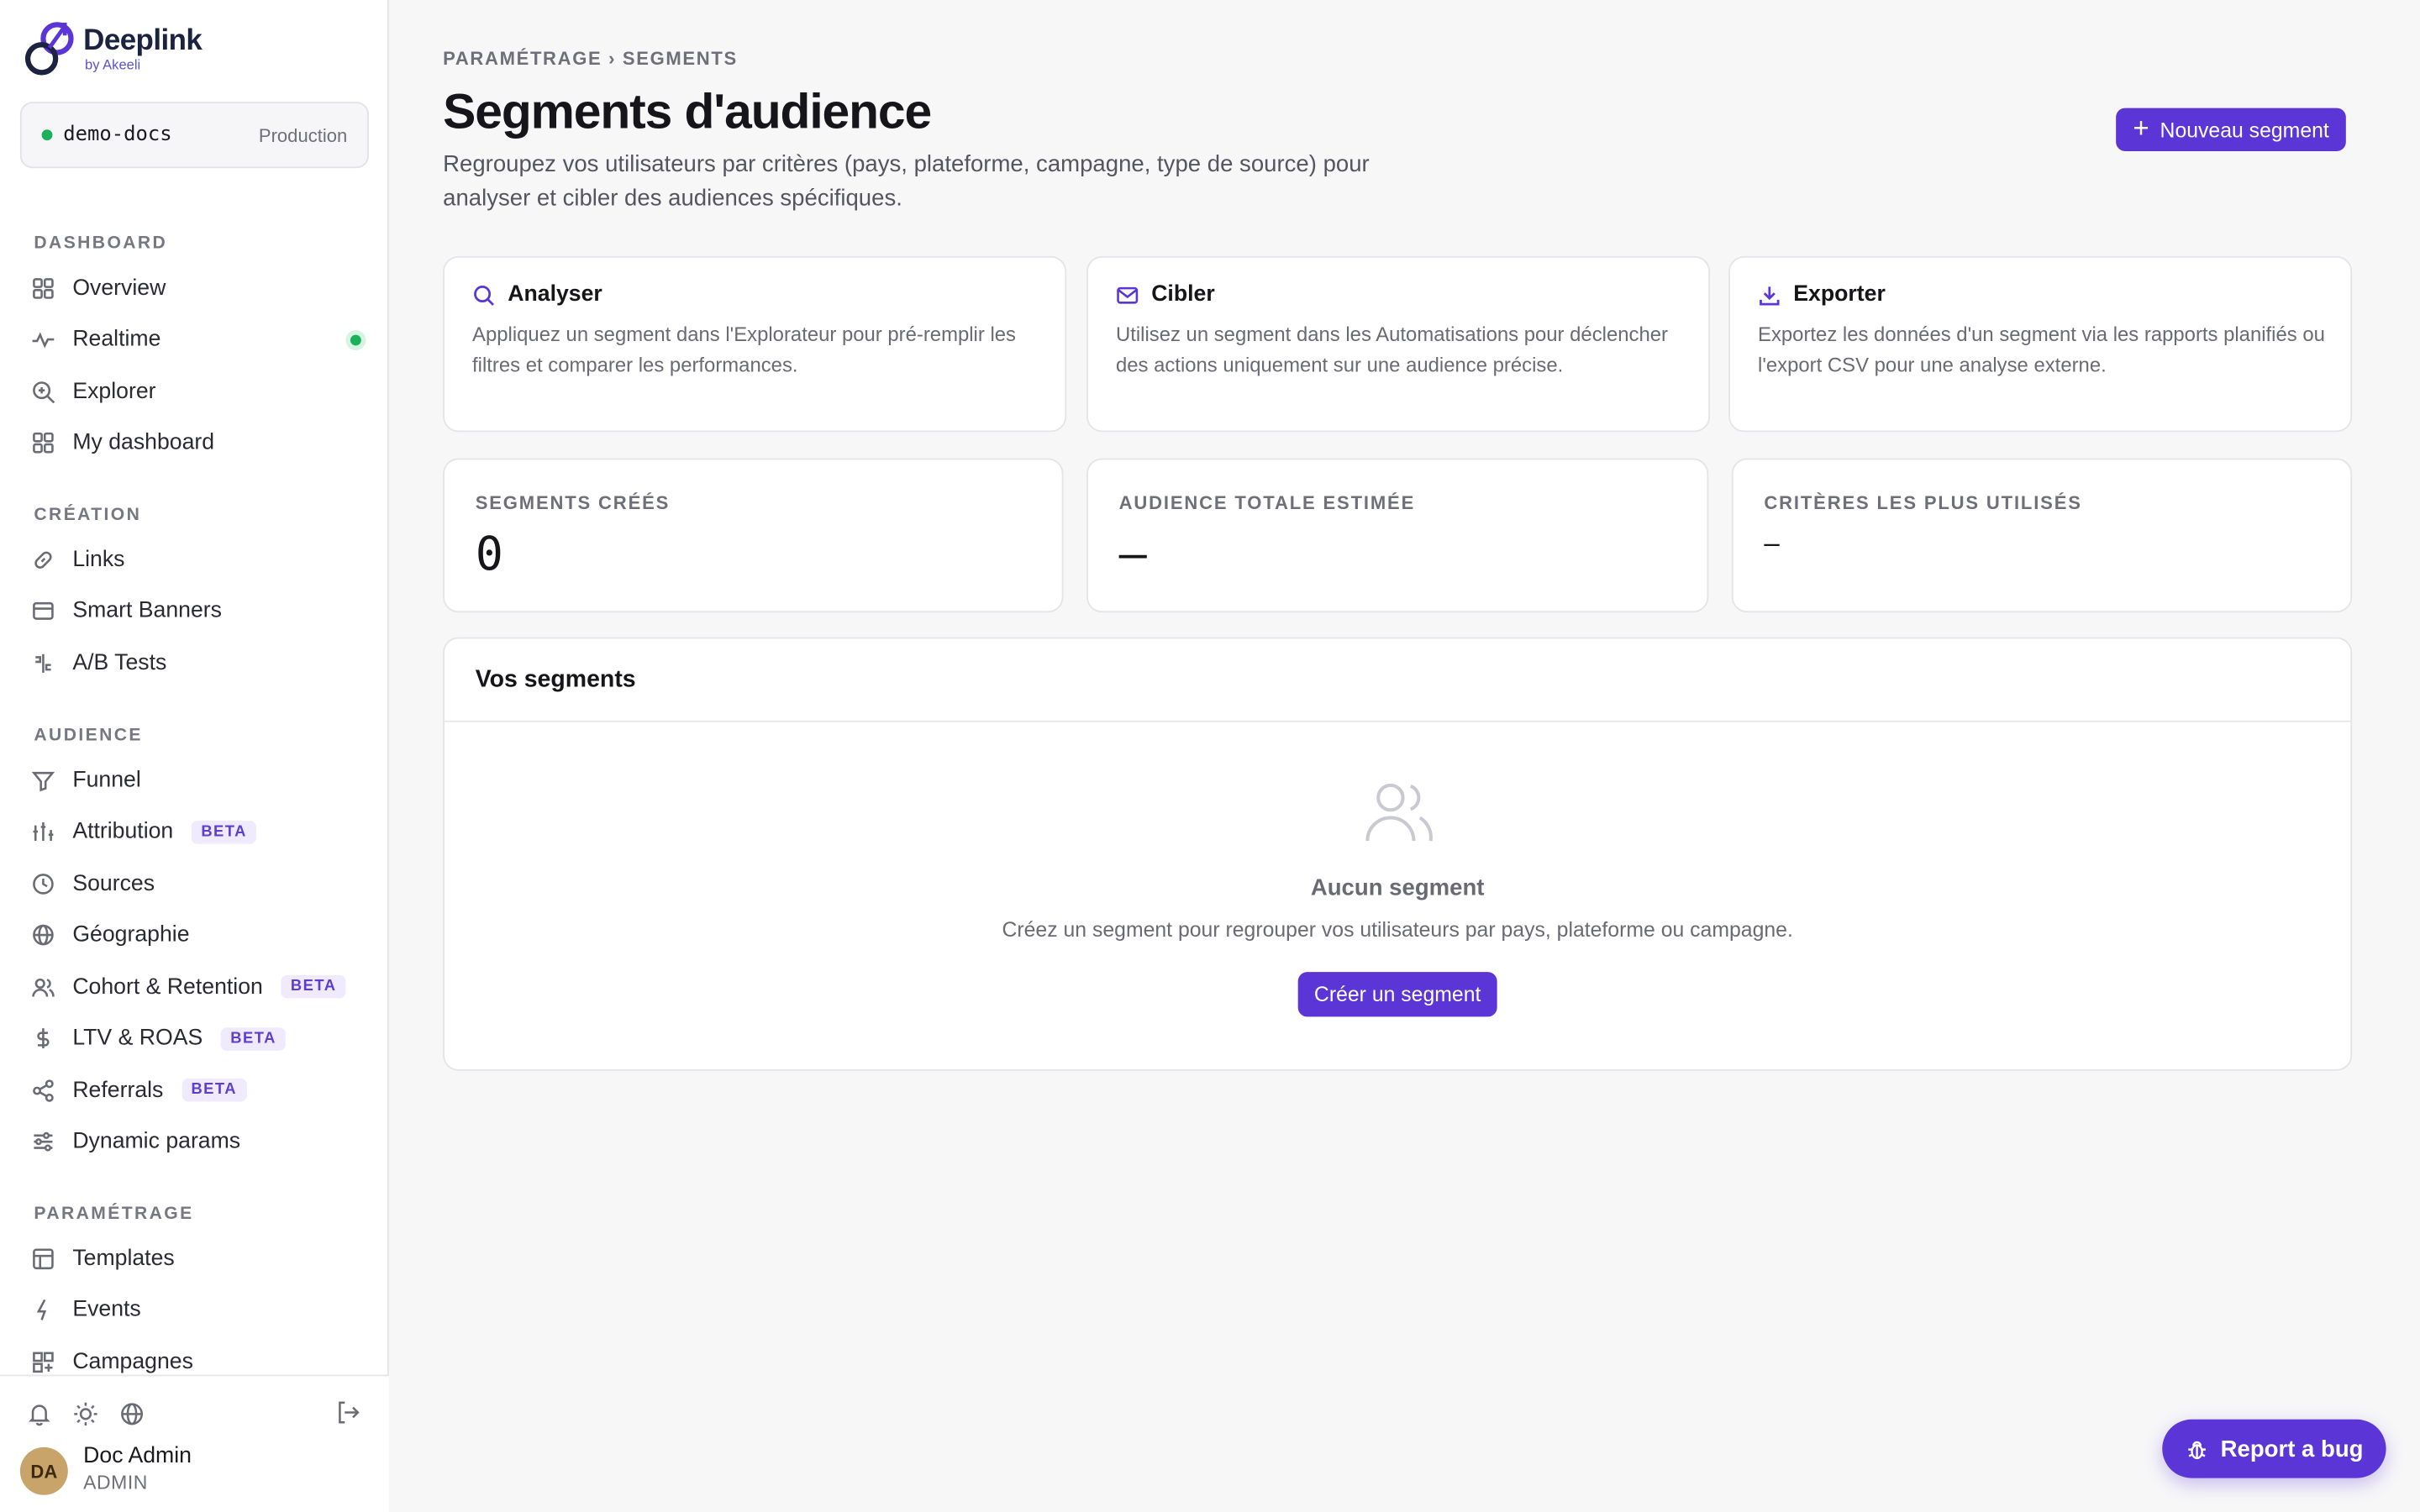 This screenshot has width=2420, height=1512. I want to click on stat-label: CRITÈRES LES PLUS UTILISÉS, so click(1923, 502).